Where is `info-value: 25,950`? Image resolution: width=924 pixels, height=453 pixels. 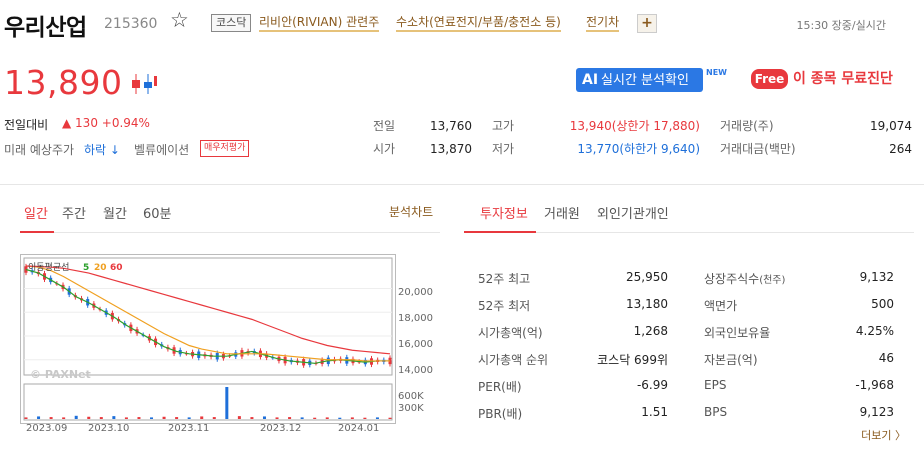 info-value: 25,950 is located at coordinates (647, 277).